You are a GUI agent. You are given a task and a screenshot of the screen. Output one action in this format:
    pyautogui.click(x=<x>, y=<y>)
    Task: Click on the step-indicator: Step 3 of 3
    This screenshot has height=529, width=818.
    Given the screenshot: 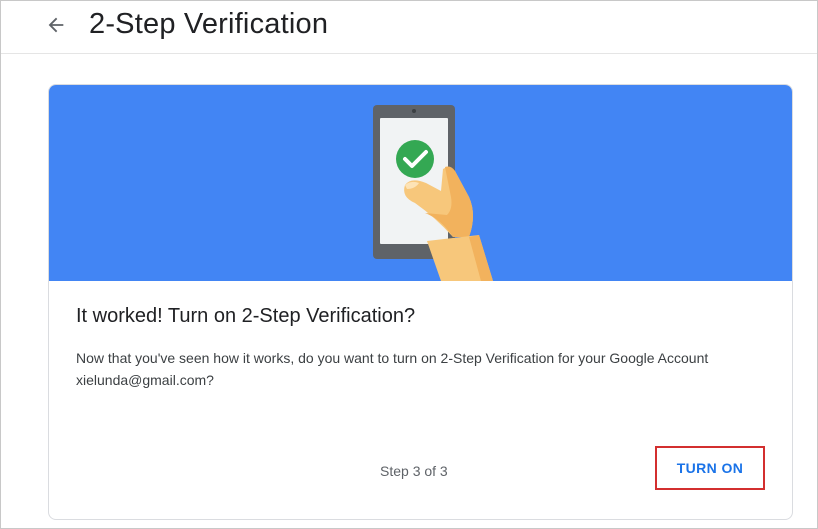 What is the action you would take?
    pyautogui.click(x=414, y=471)
    